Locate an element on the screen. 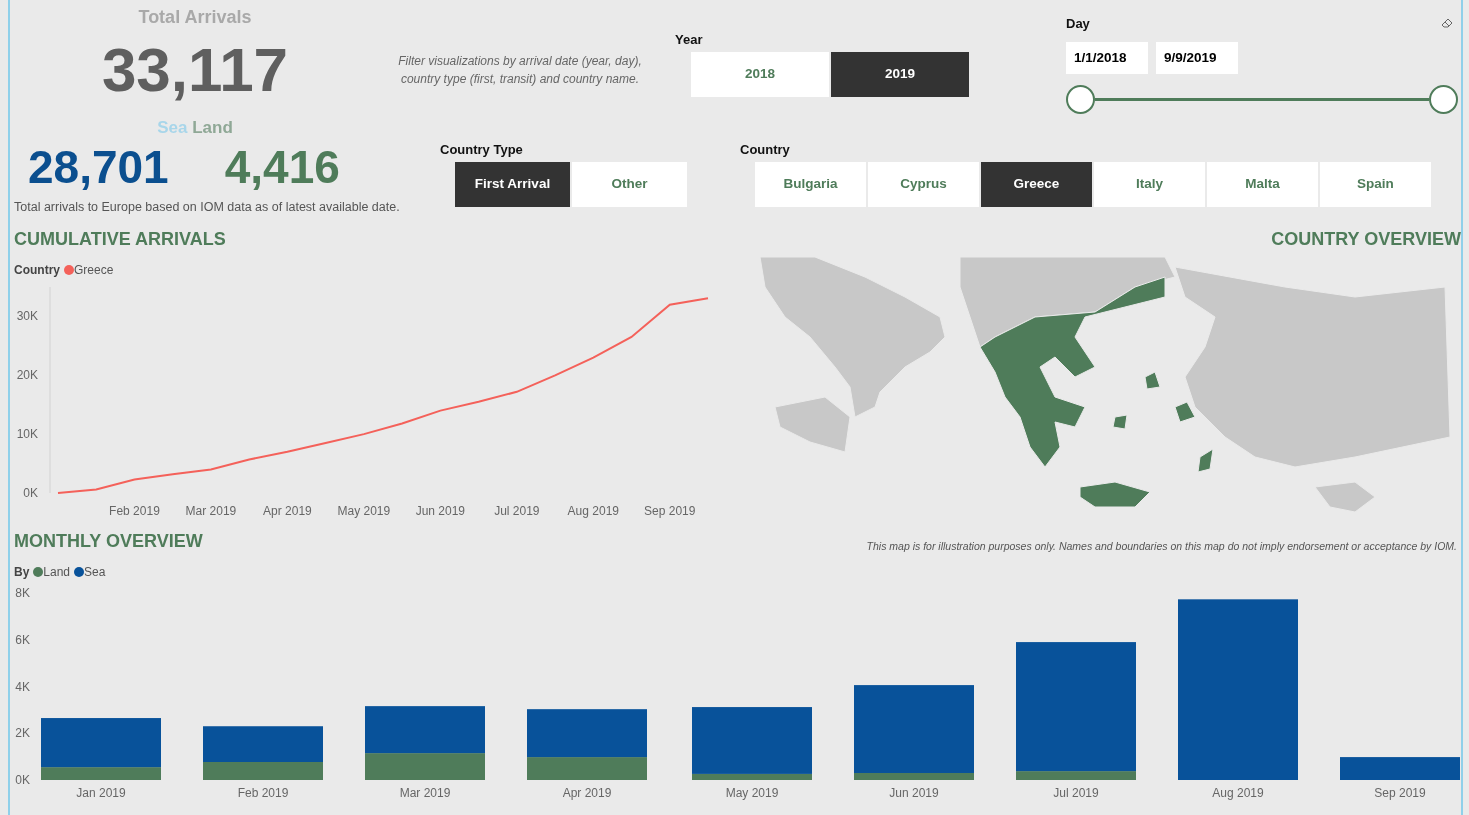 The image size is (1469, 815). filter-label: Year is located at coordinates (689, 40).